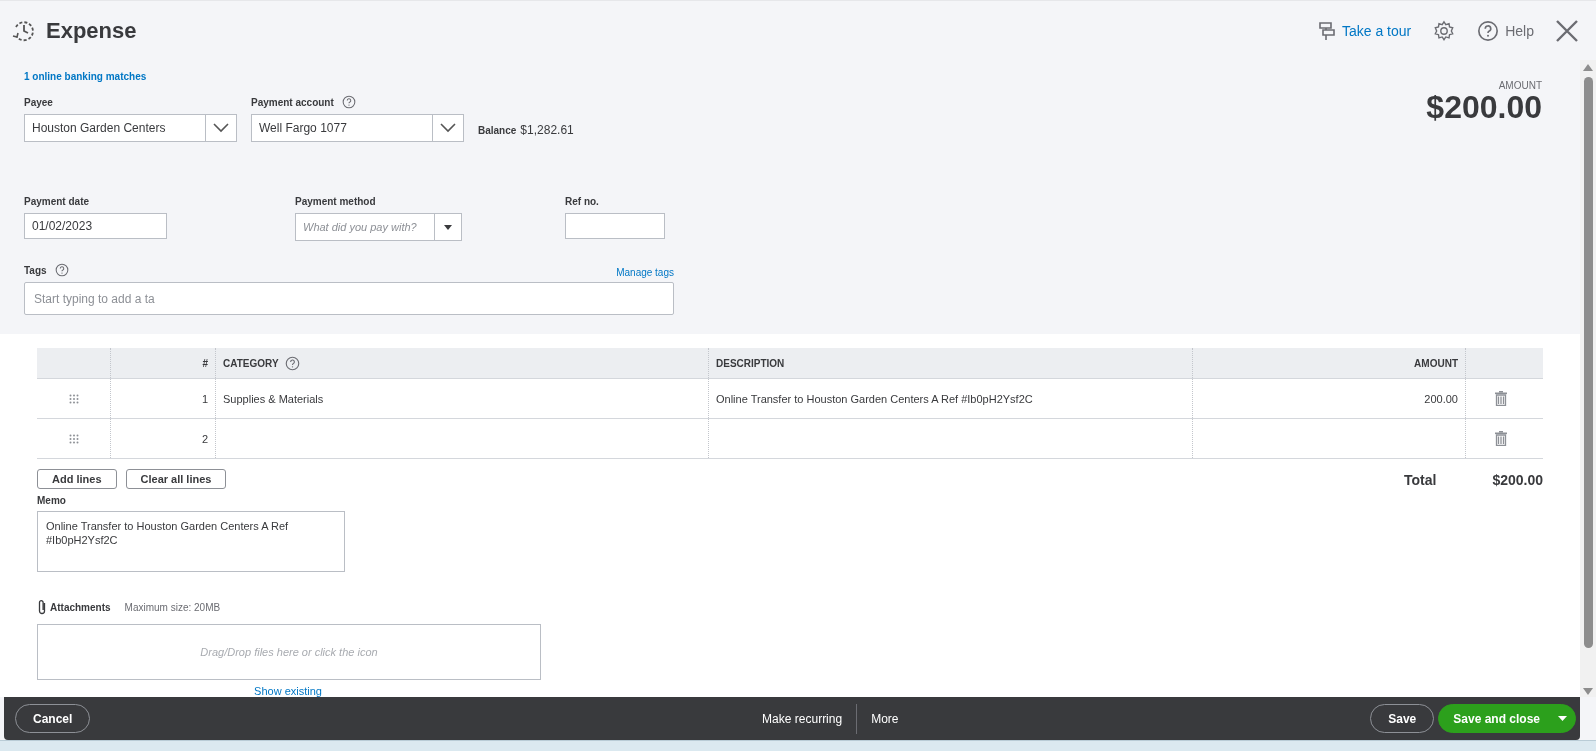 The image size is (1596, 751). What do you see at coordinates (52, 500) in the screenshot?
I see `memo-label: Memo` at bounding box center [52, 500].